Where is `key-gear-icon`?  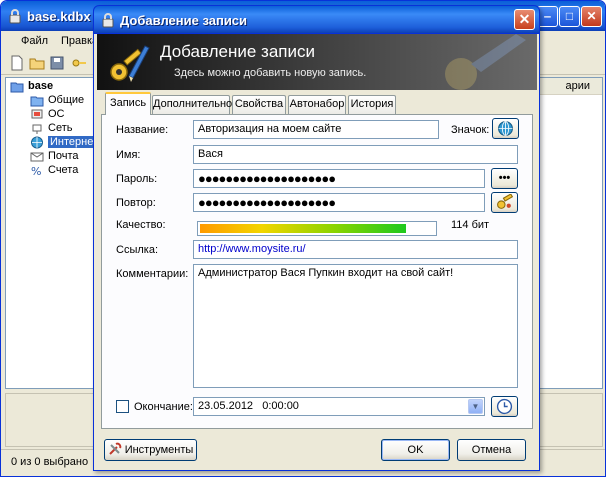 key-gear-icon is located at coordinates (505, 201).